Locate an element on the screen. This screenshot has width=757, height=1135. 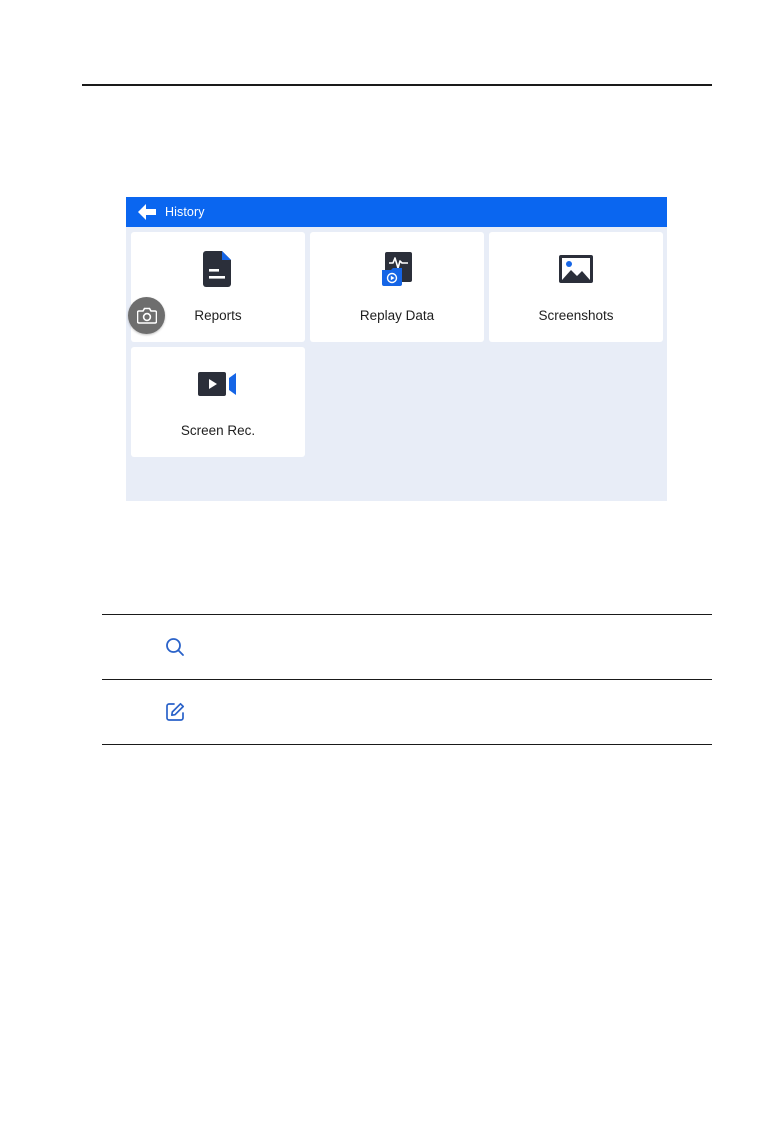
table-rule-bottom is located at coordinates (407, 744).